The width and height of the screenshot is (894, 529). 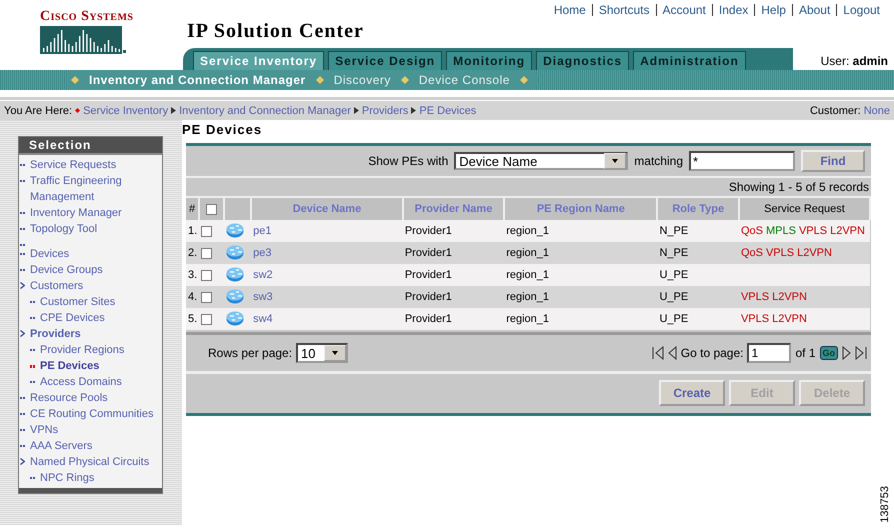 I want to click on user-label: User: admin, so click(x=854, y=62).